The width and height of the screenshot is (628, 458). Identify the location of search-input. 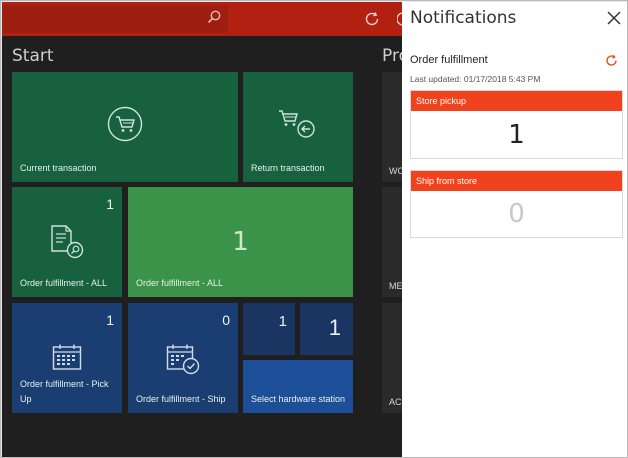
(115, 19).